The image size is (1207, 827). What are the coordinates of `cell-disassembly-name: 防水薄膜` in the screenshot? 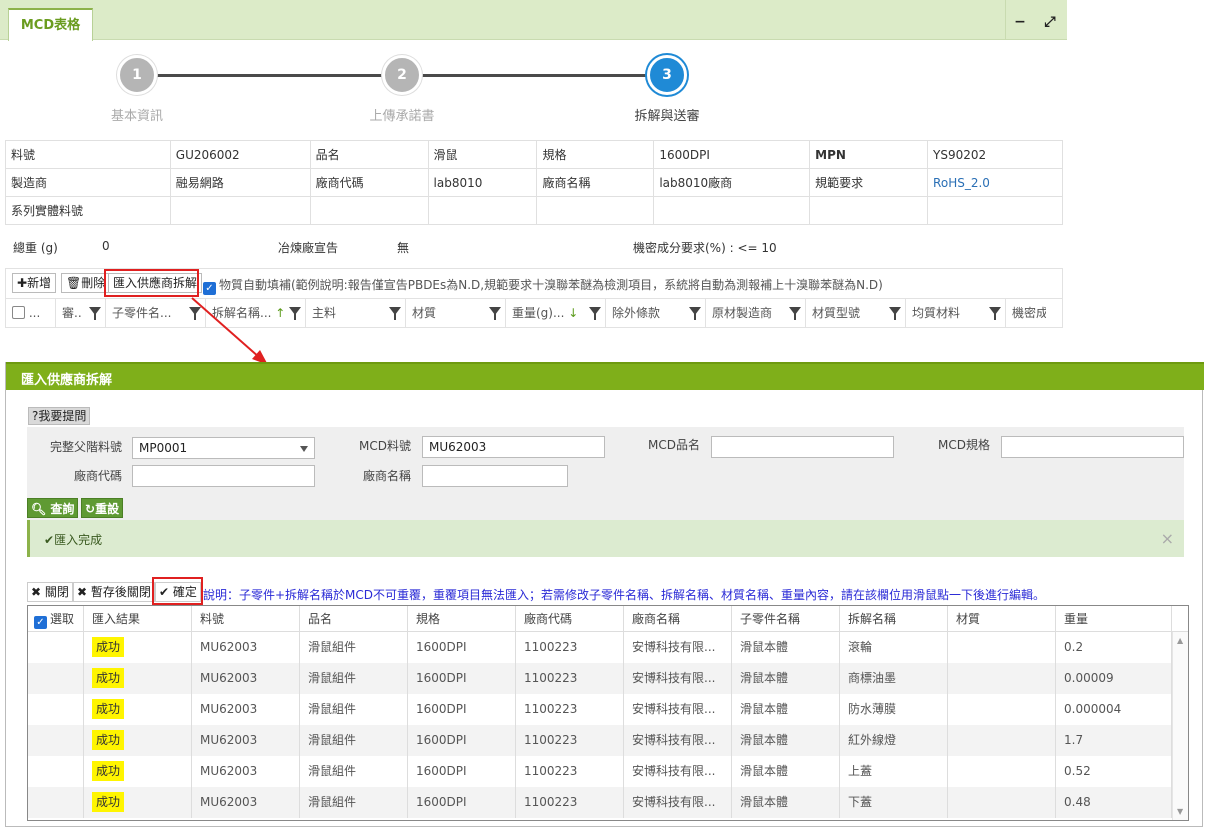 It's located at (894, 709).